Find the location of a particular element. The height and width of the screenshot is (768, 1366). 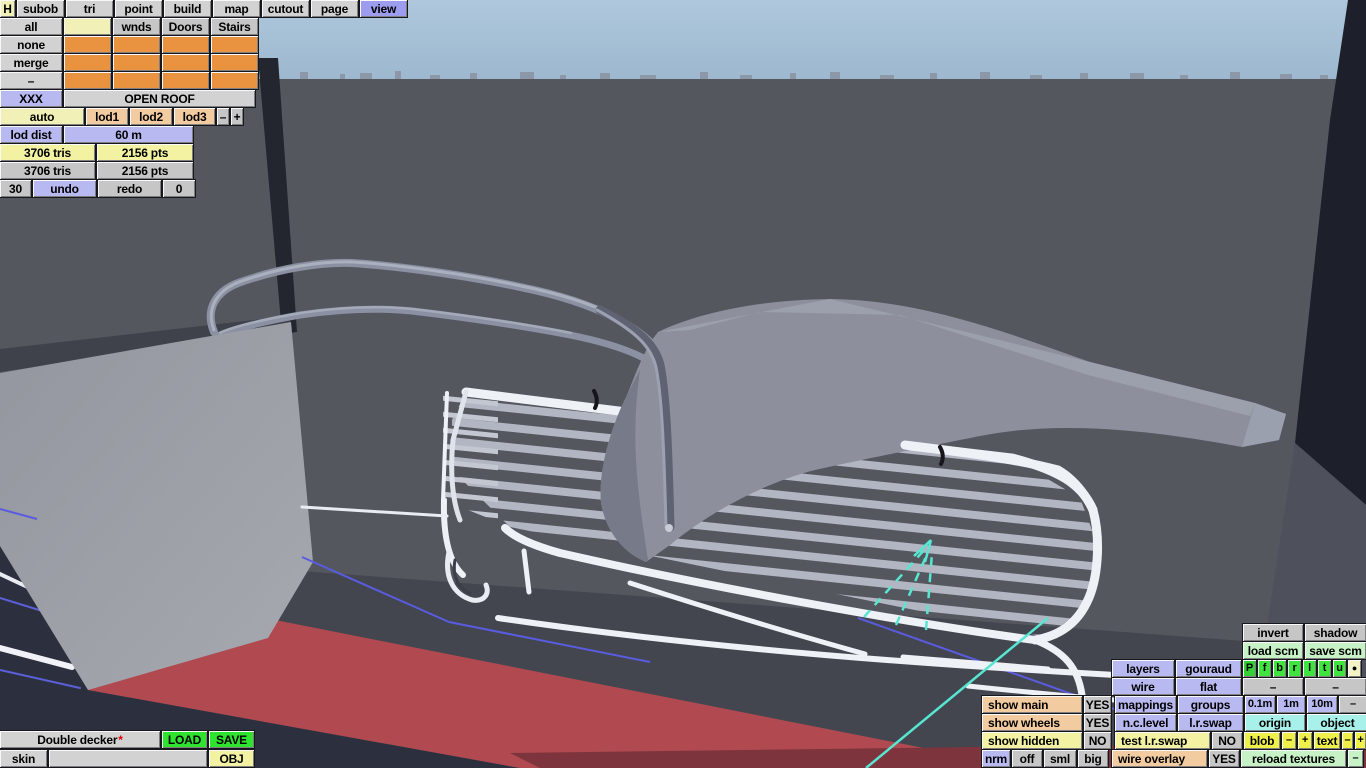

save-button: SAVE is located at coordinates (231, 739).